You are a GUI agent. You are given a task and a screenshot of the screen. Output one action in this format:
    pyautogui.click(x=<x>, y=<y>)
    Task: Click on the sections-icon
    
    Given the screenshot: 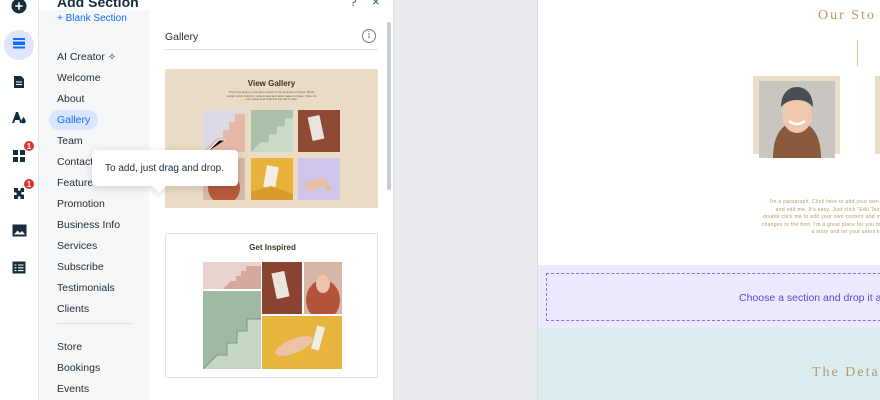 What is the action you would take?
    pyautogui.click(x=19, y=45)
    